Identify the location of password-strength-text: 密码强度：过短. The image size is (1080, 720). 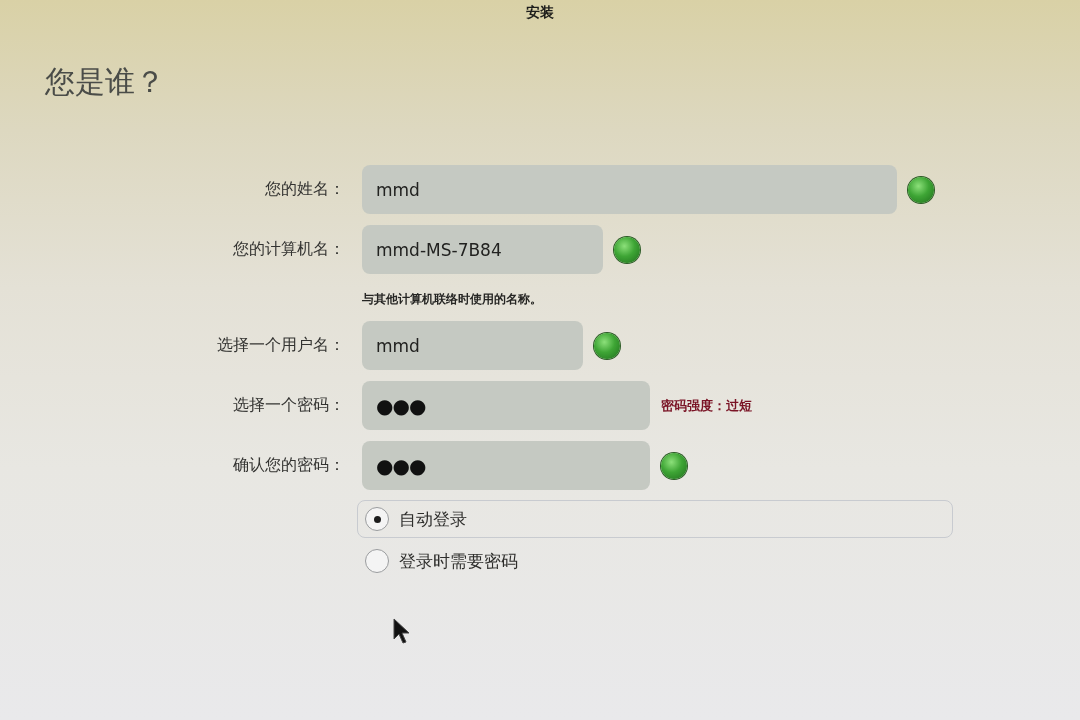
(706, 405).